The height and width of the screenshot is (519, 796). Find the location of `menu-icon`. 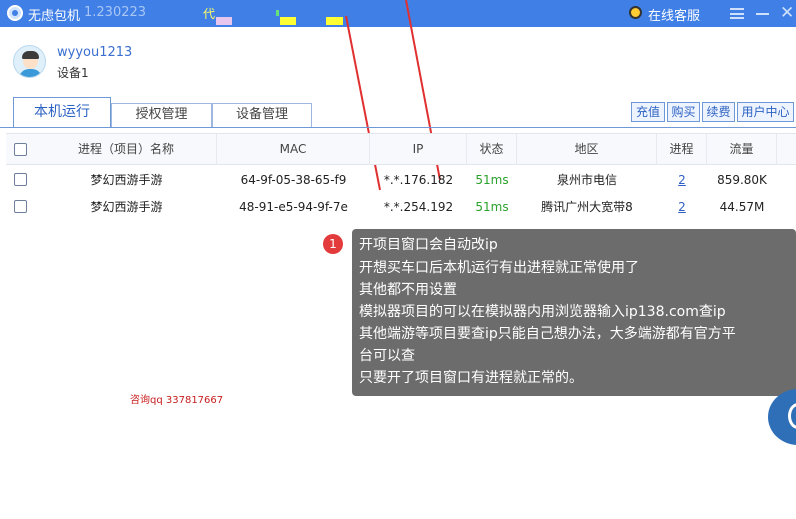

menu-icon is located at coordinates (737, 13).